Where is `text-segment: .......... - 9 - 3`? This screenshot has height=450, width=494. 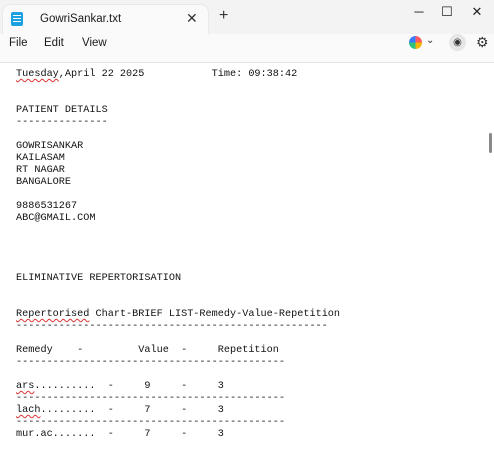
text-segment: .......... - 9 - 3 is located at coordinates (129, 386).